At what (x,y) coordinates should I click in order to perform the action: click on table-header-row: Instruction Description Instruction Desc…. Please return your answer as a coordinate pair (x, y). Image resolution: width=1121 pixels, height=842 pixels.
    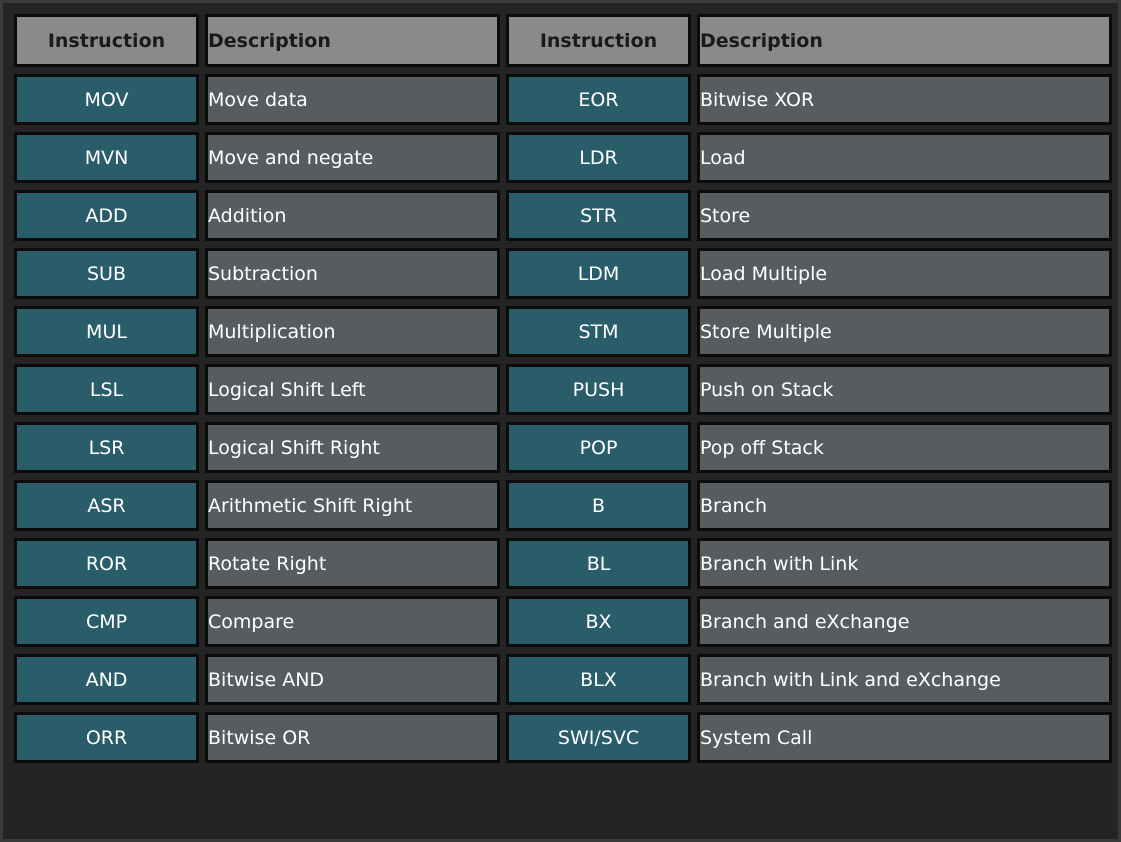
    Looking at the image, I should click on (563, 40).